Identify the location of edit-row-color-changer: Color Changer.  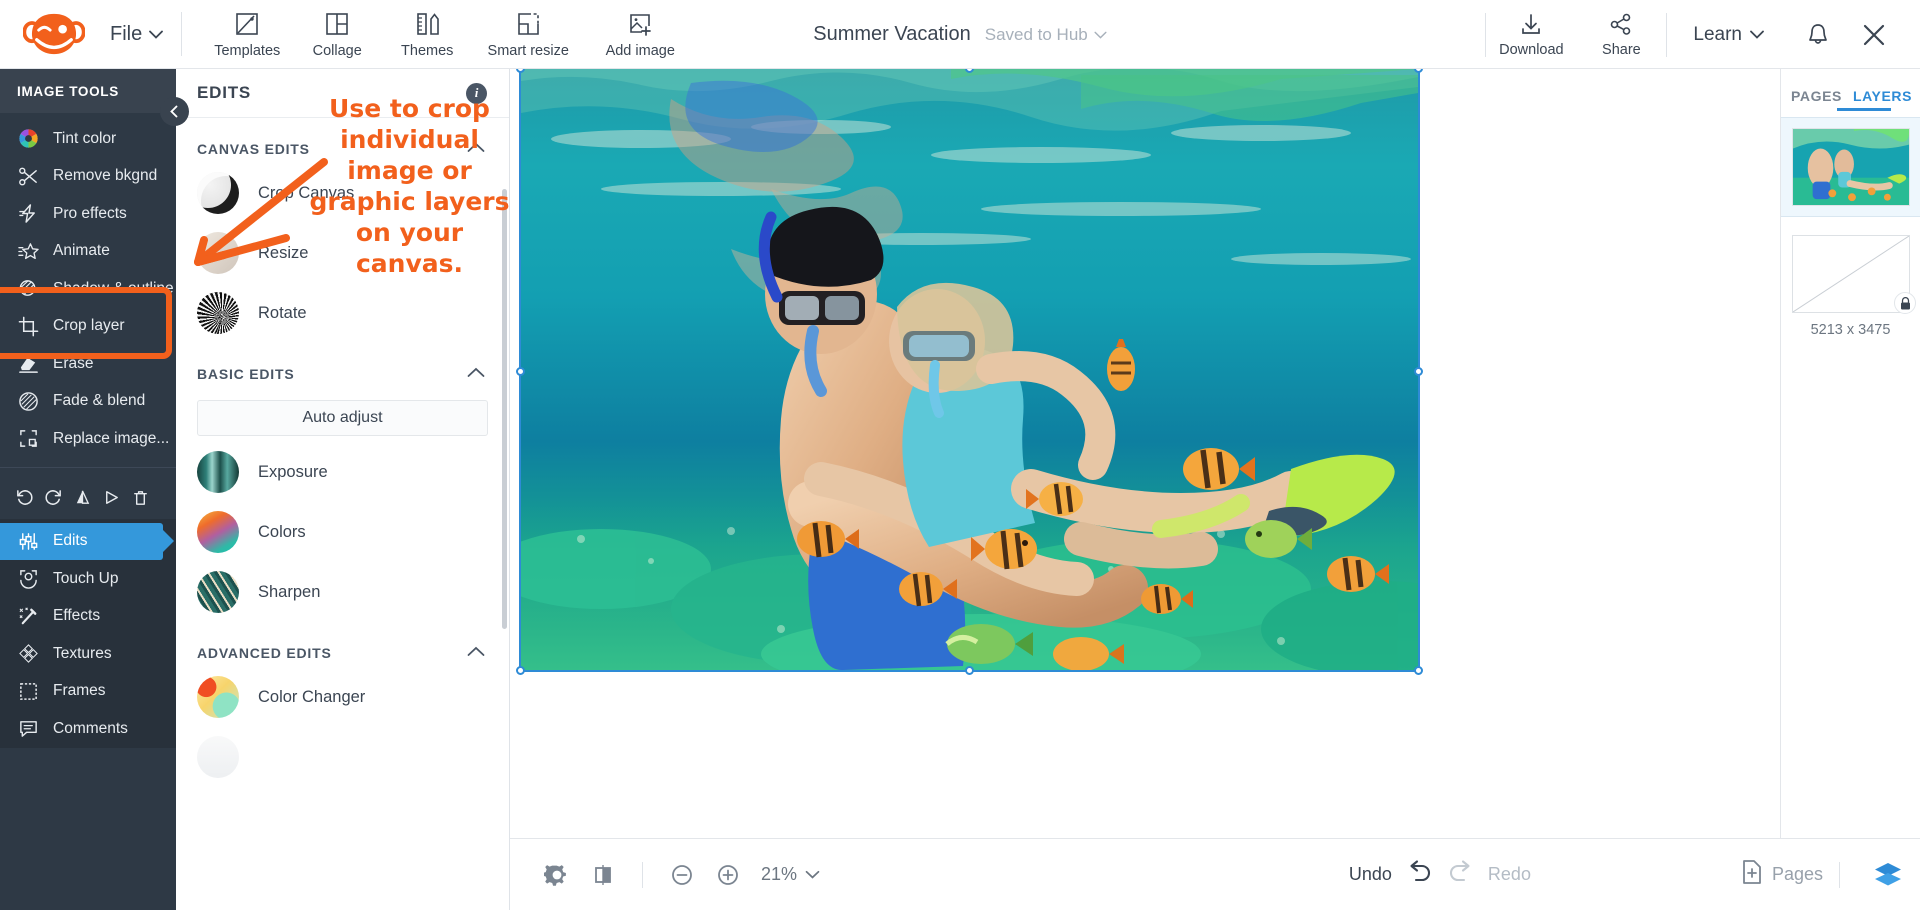
(342, 697).